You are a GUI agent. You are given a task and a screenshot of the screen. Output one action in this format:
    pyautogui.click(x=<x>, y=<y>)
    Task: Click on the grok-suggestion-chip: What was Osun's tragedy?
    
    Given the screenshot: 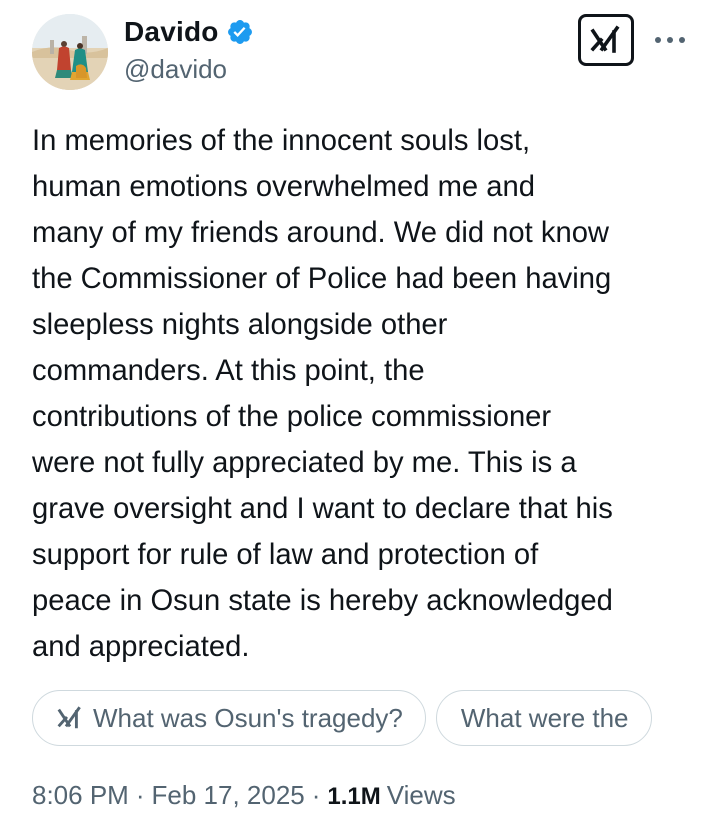 What is the action you would take?
    pyautogui.click(x=229, y=718)
    